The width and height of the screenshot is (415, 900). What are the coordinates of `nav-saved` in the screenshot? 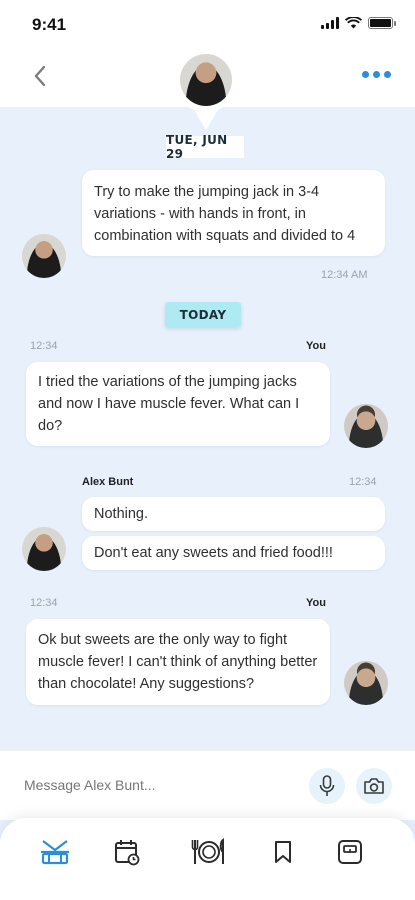 It's located at (283, 852).